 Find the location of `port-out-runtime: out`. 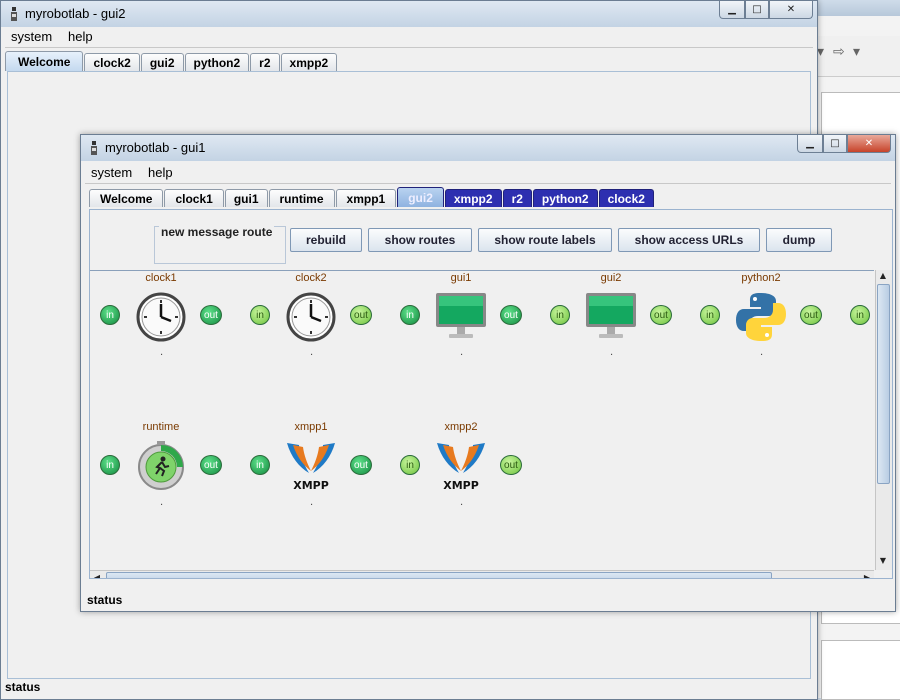

port-out-runtime: out is located at coordinates (211, 465).